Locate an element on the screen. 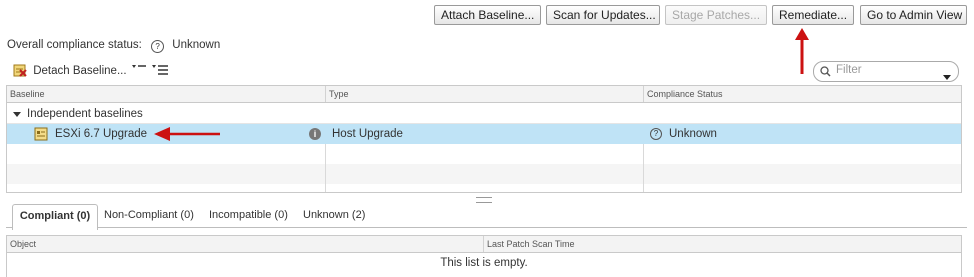 This screenshot has height=277, width=974. expand-all-icon is located at coordinates (140, 70).